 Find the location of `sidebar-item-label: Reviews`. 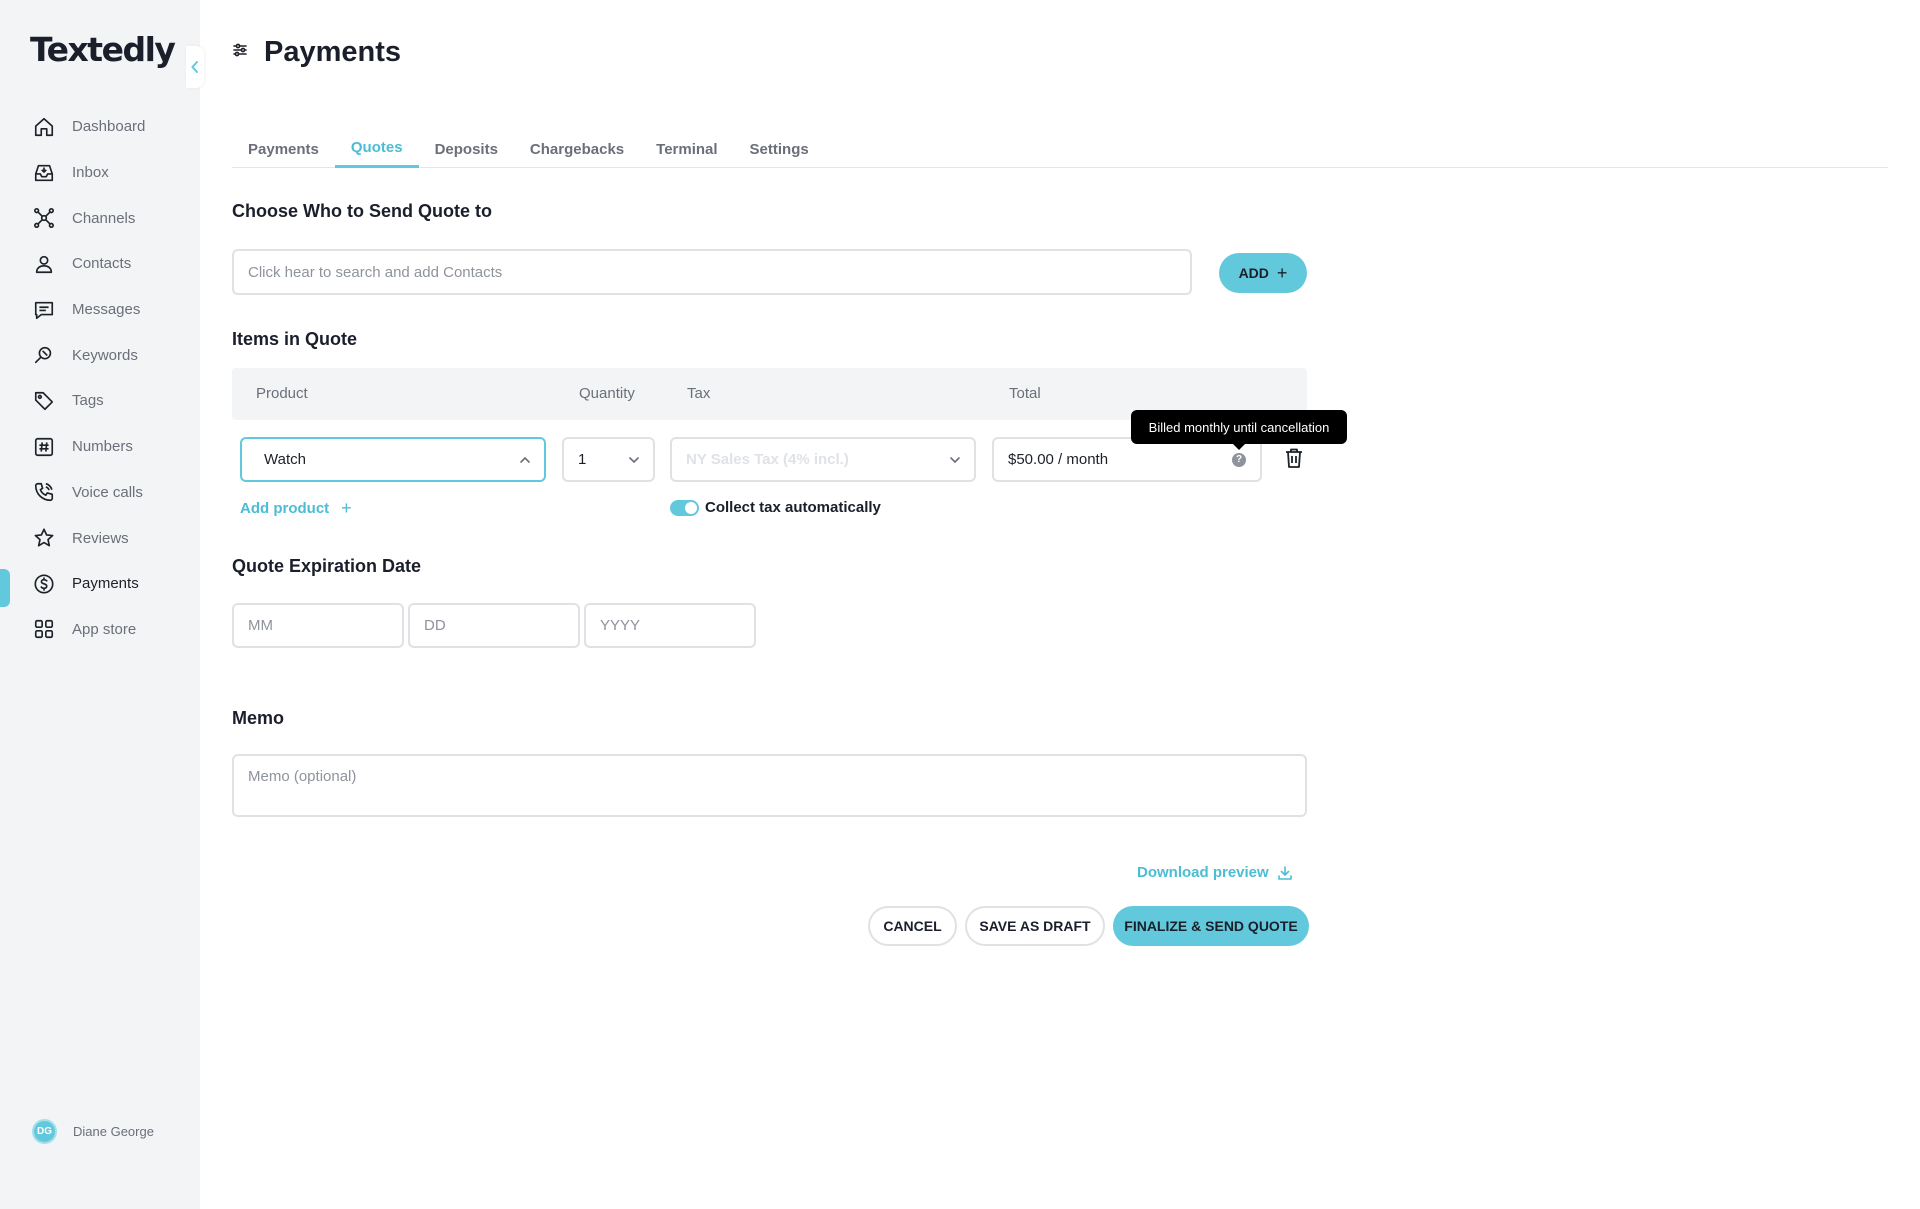

sidebar-item-label: Reviews is located at coordinates (100, 538).